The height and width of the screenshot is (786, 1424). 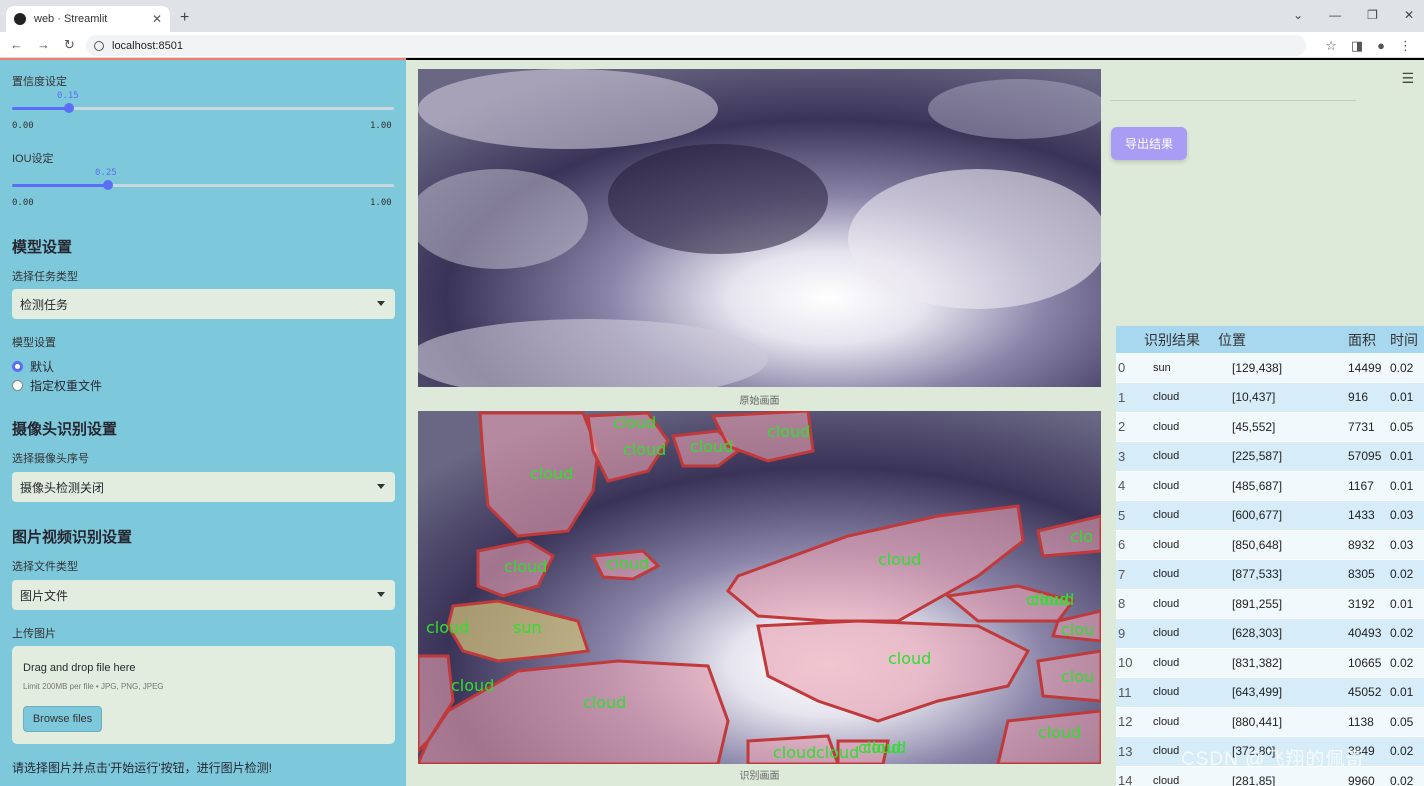 I want to click on task-type-label: 选择任务类型, so click(x=45, y=277).